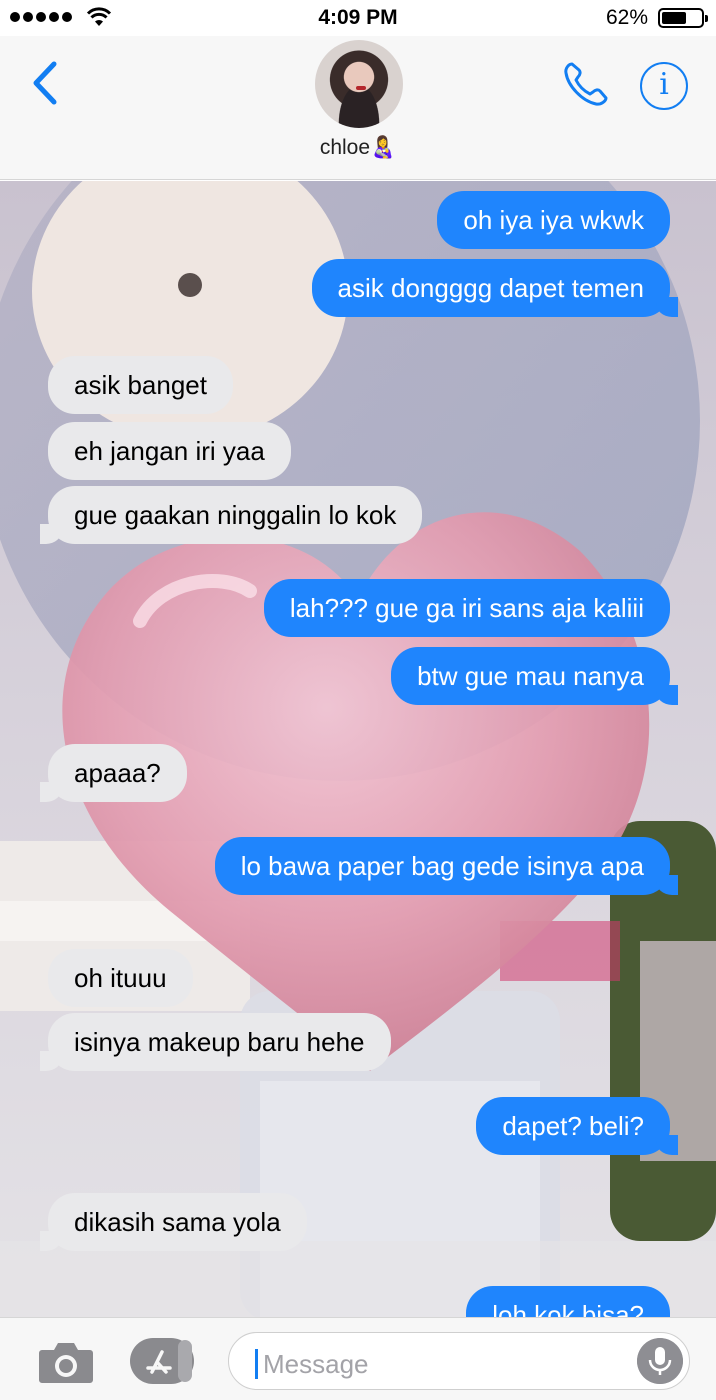  Describe the element at coordinates (177, 1222) in the screenshot. I see `message-text: dikasih sama yola` at that location.